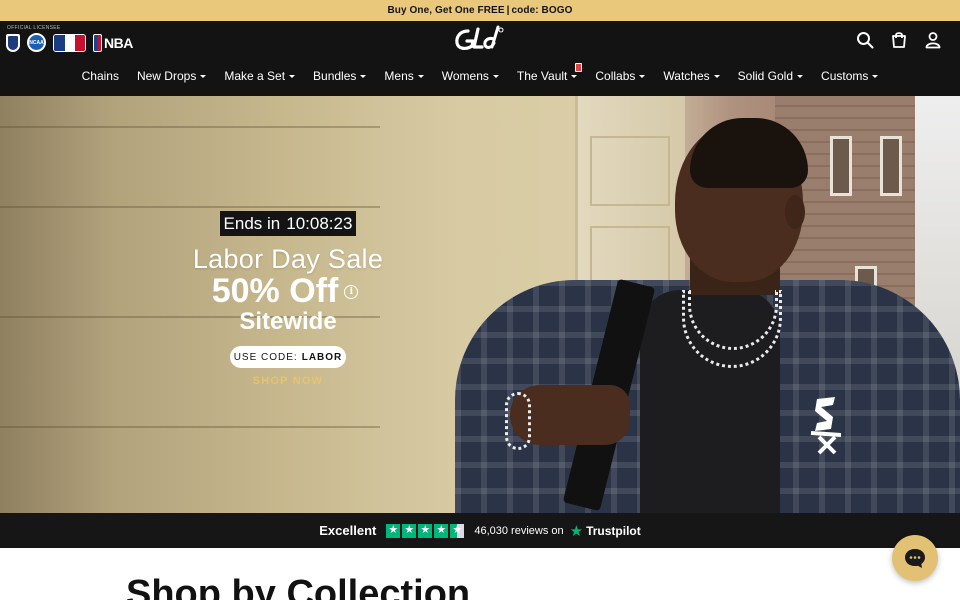 Image resolution: width=960 pixels, height=600 pixels. What do you see at coordinates (480, 39) in the screenshot?
I see `brand-logo` at bounding box center [480, 39].